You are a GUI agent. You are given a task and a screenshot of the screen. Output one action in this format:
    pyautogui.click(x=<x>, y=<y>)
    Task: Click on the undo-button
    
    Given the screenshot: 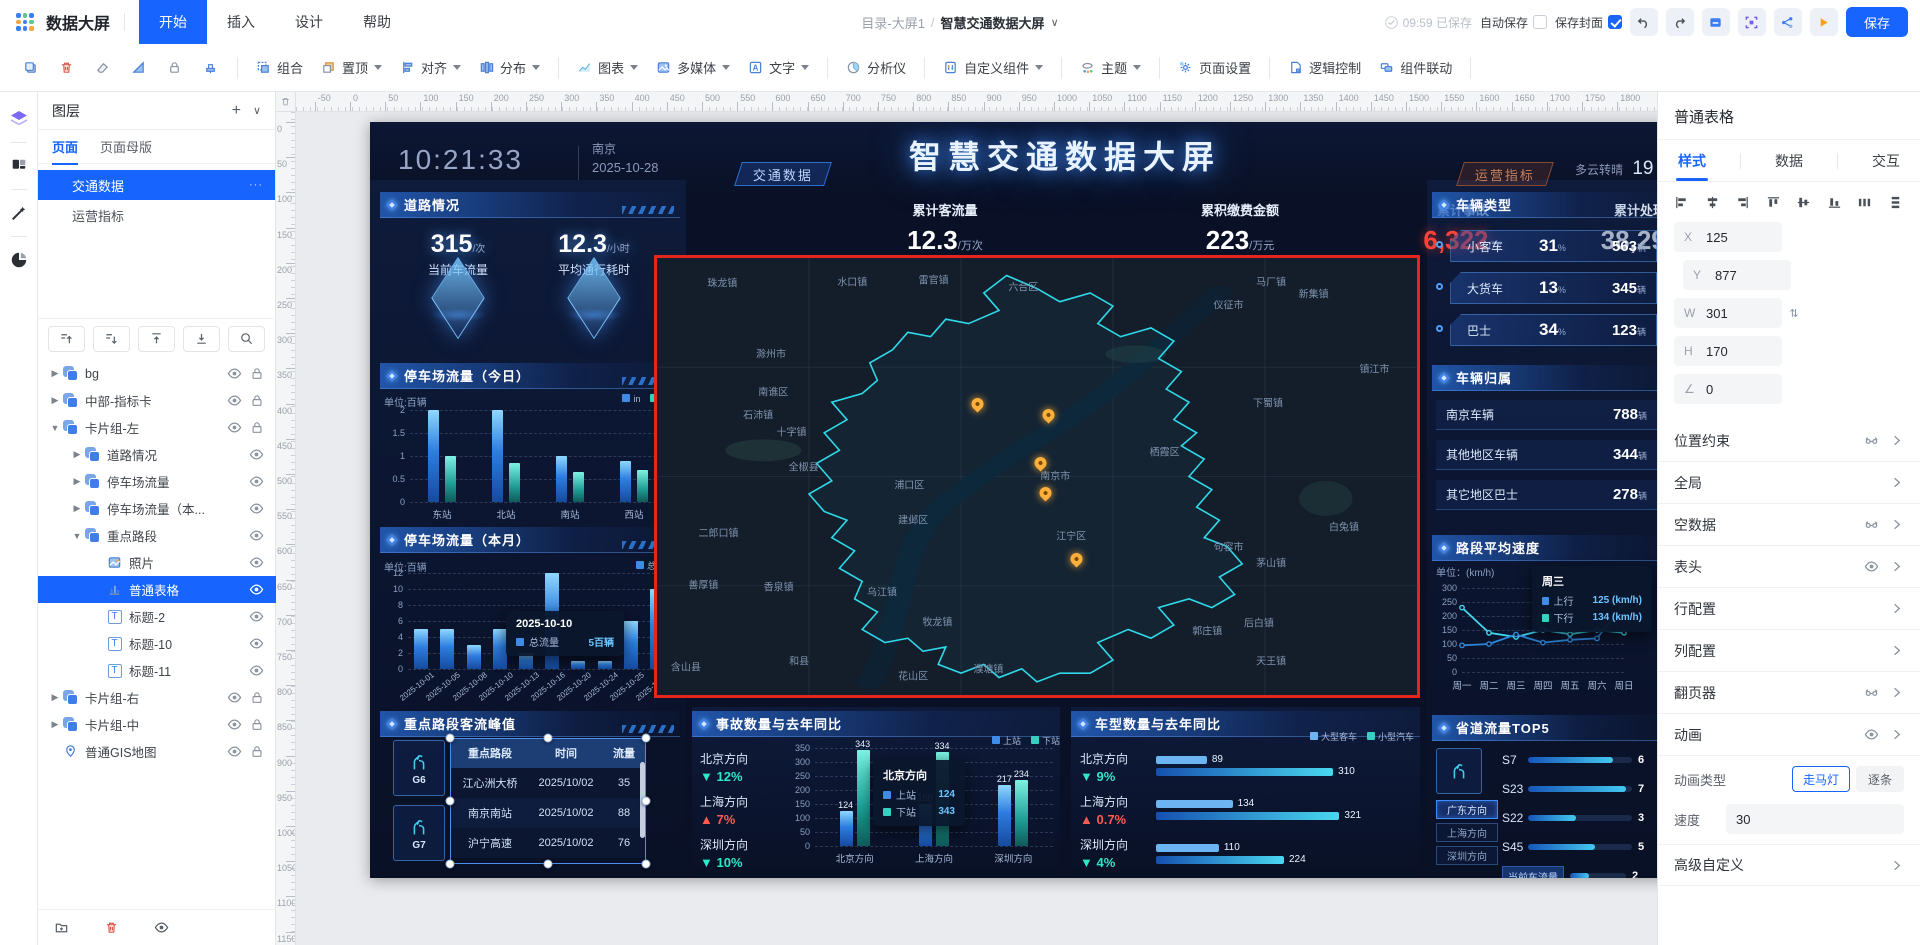 What is the action you would take?
    pyautogui.click(x=1643, y=22)
    